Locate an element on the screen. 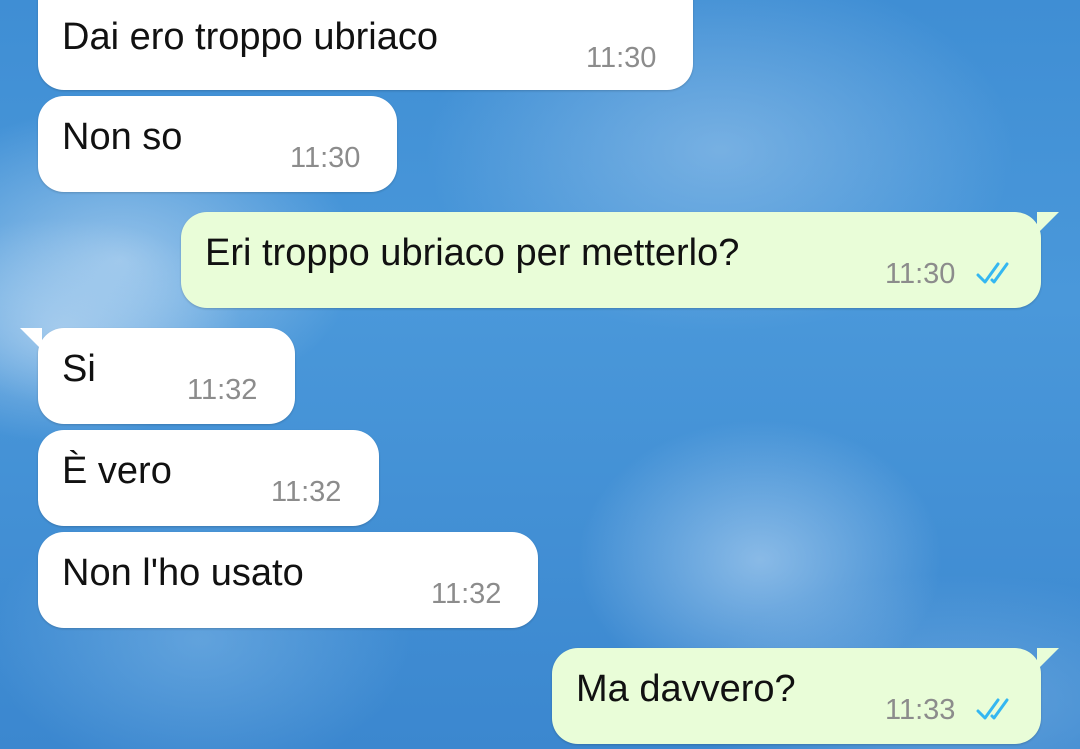 The height and width of the screenshot is (749, 1080). message-bubble-incoming: È vero 11:32 is located at coordinates (208, 478).